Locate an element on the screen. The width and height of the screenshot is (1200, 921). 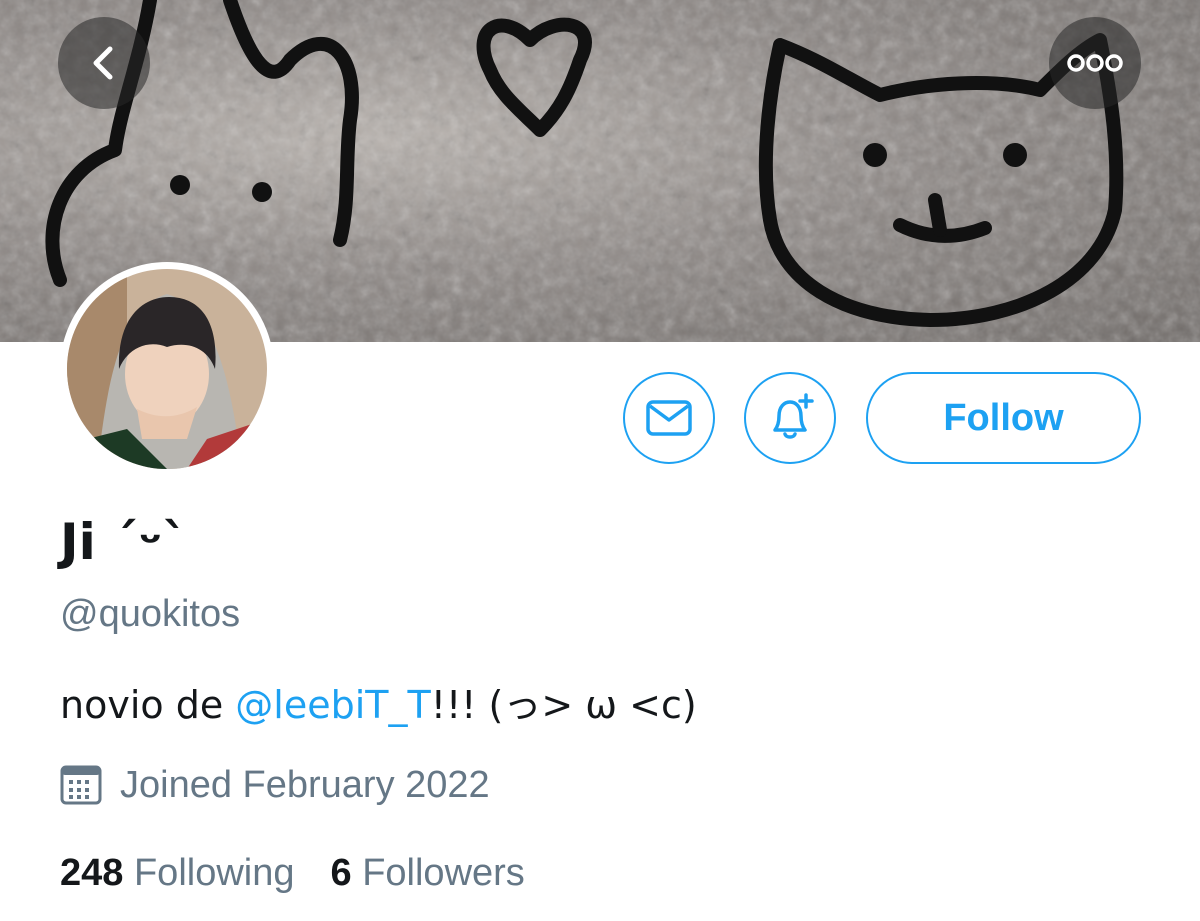
bio-mention-link: @leebiT_T is located at coordinates (332, 705).